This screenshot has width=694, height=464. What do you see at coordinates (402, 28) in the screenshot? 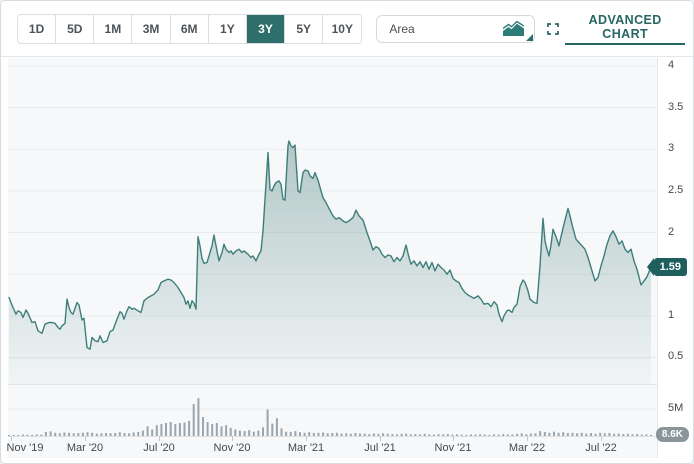
I see `chart-type-value: Area` at bounding box center [402, 28].